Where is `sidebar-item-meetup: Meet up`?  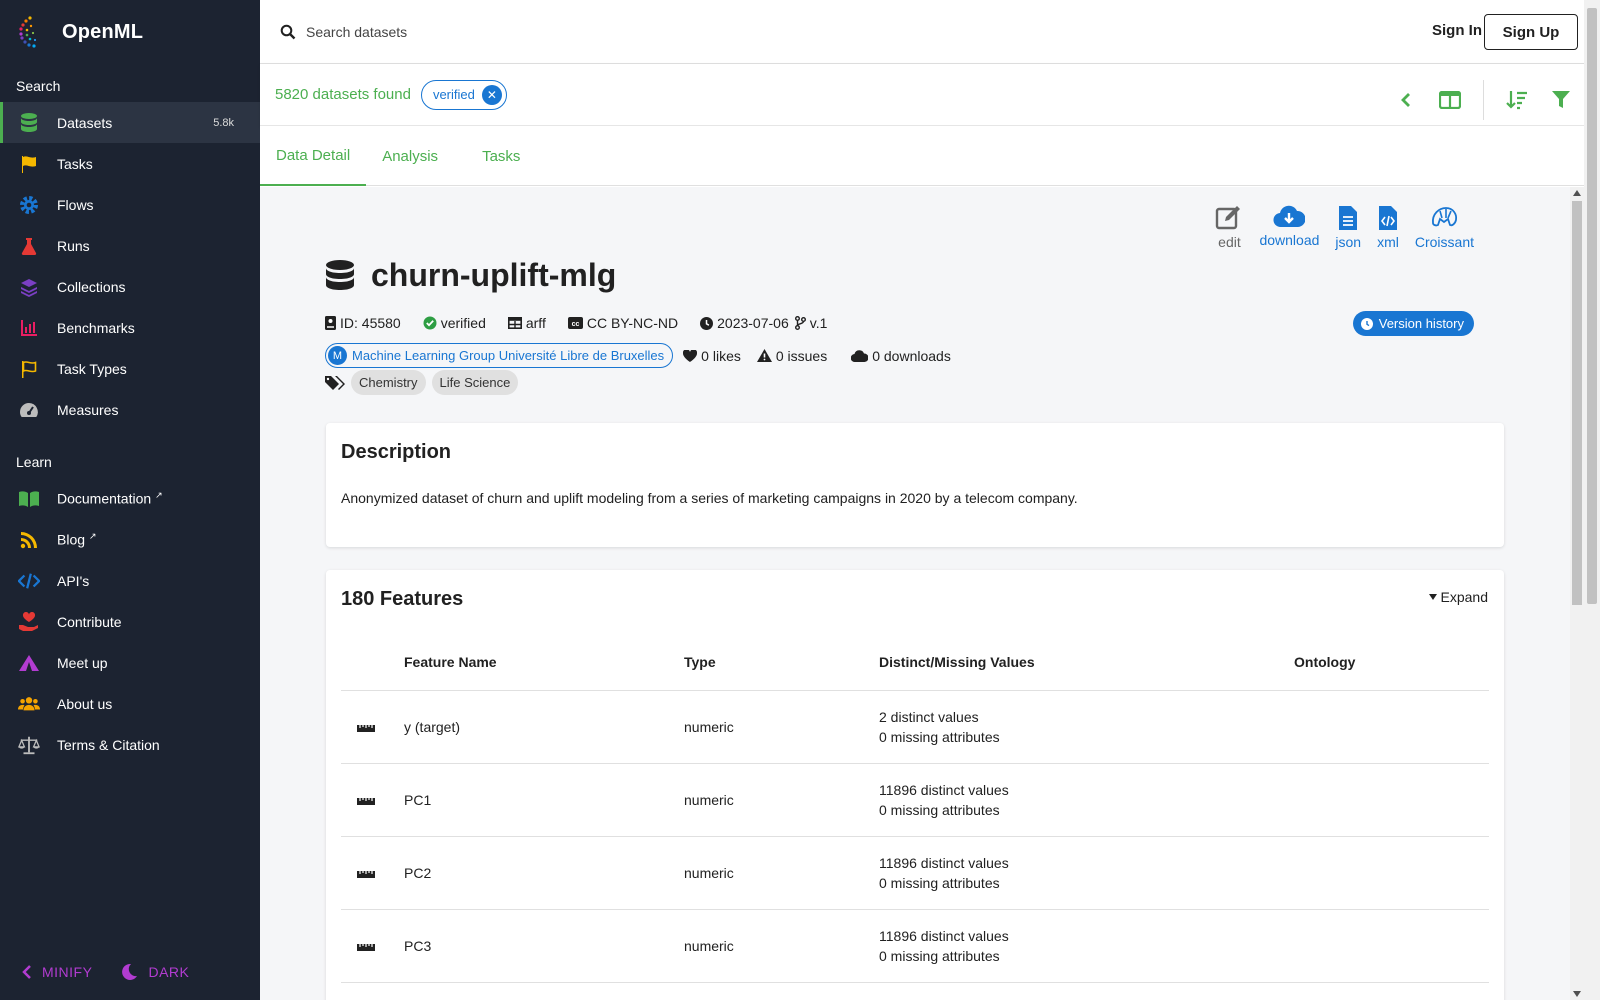
sidebar-item-meetup: Meet up is located at coordinates (130, 662).